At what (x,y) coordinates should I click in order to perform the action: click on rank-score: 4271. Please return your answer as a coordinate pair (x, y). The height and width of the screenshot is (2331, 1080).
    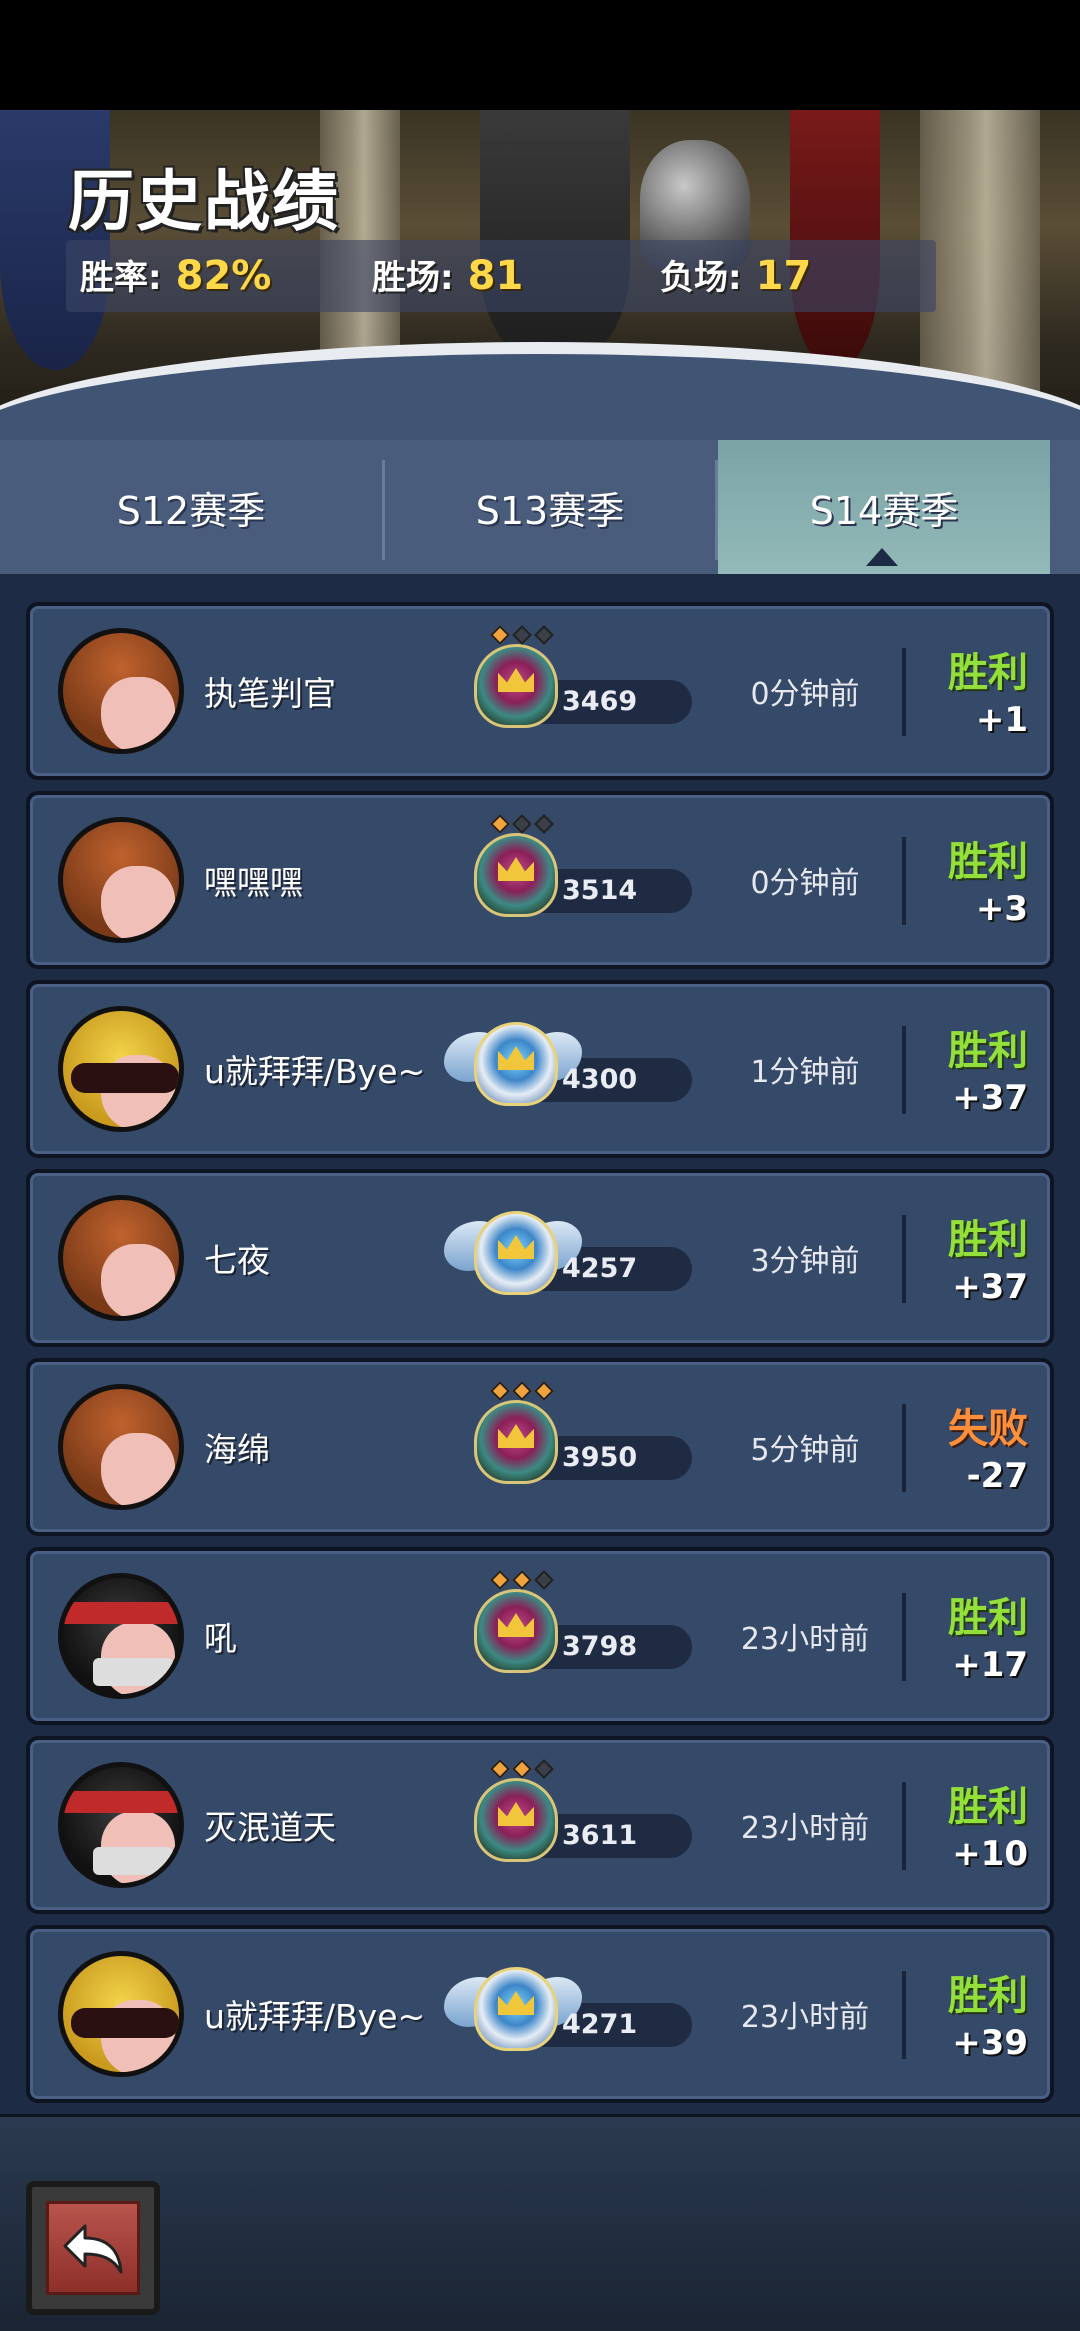
    Looking at the image, I should click on (600, 2024).